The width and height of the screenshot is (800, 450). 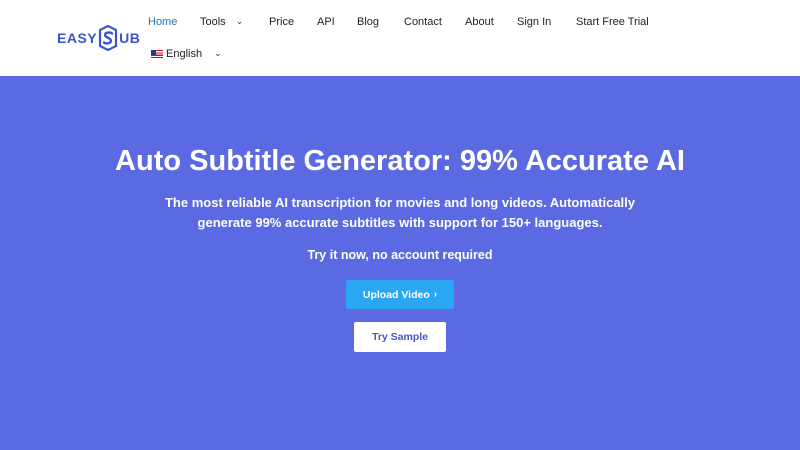 I want to click on try-sample-button: Try Sample, so click(x=400, y=337).